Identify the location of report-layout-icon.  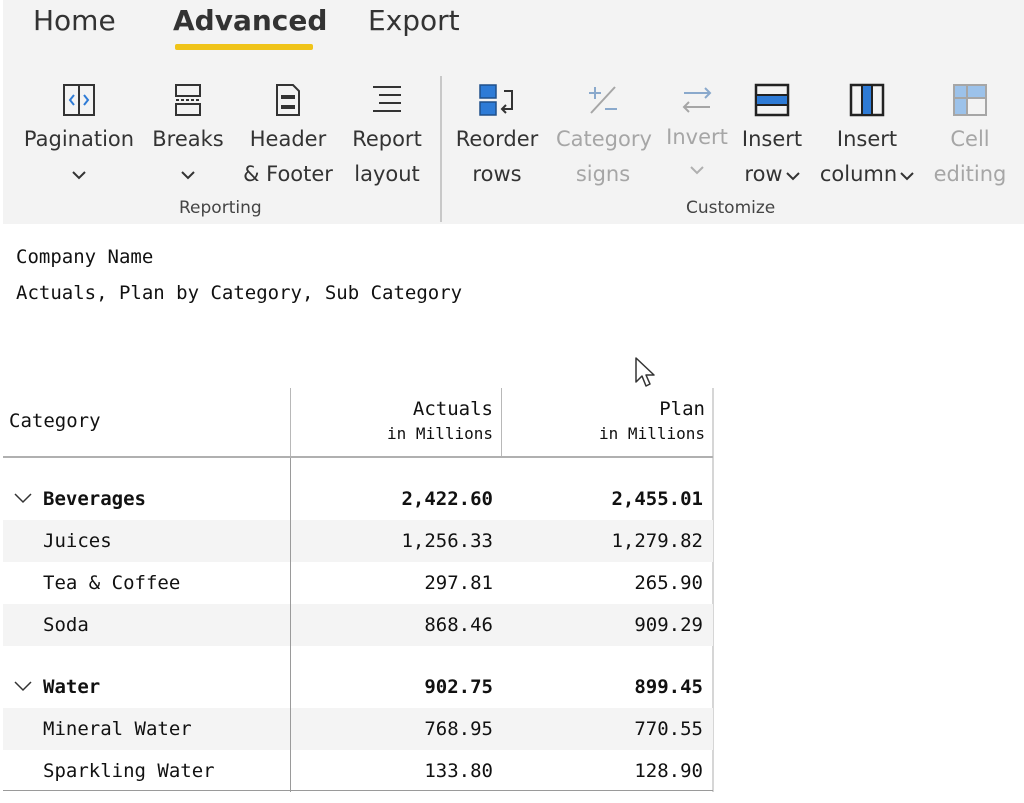
(387, 100).